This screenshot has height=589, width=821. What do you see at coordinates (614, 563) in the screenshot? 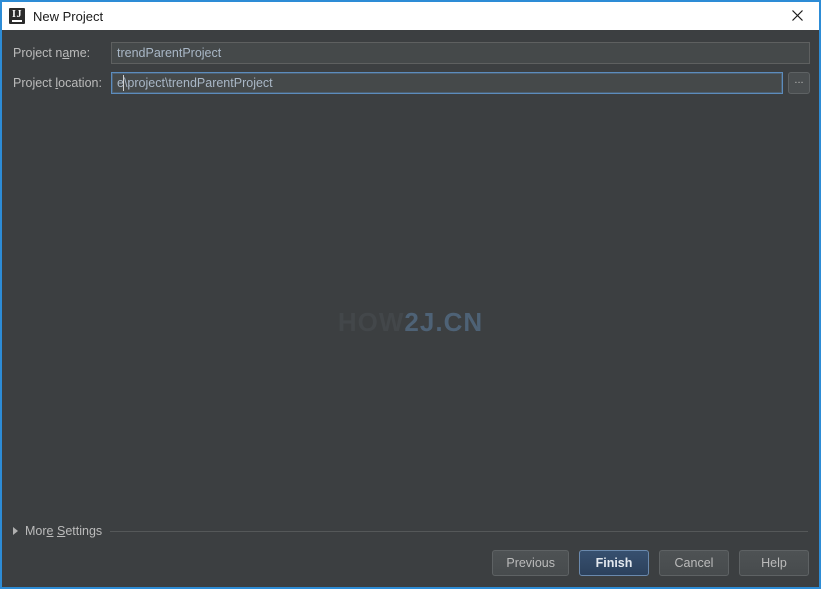
I see `finish-button: Finish` at bounding box center [614, 563].